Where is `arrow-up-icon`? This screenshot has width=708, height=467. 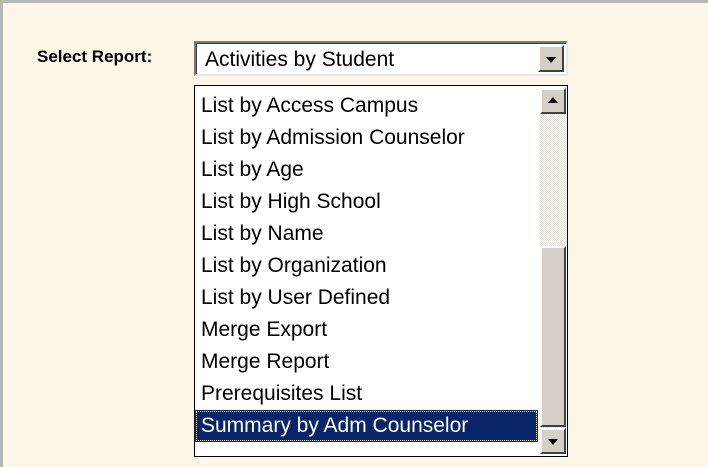
arrow-up-icon is located at coordinates (553, 100).